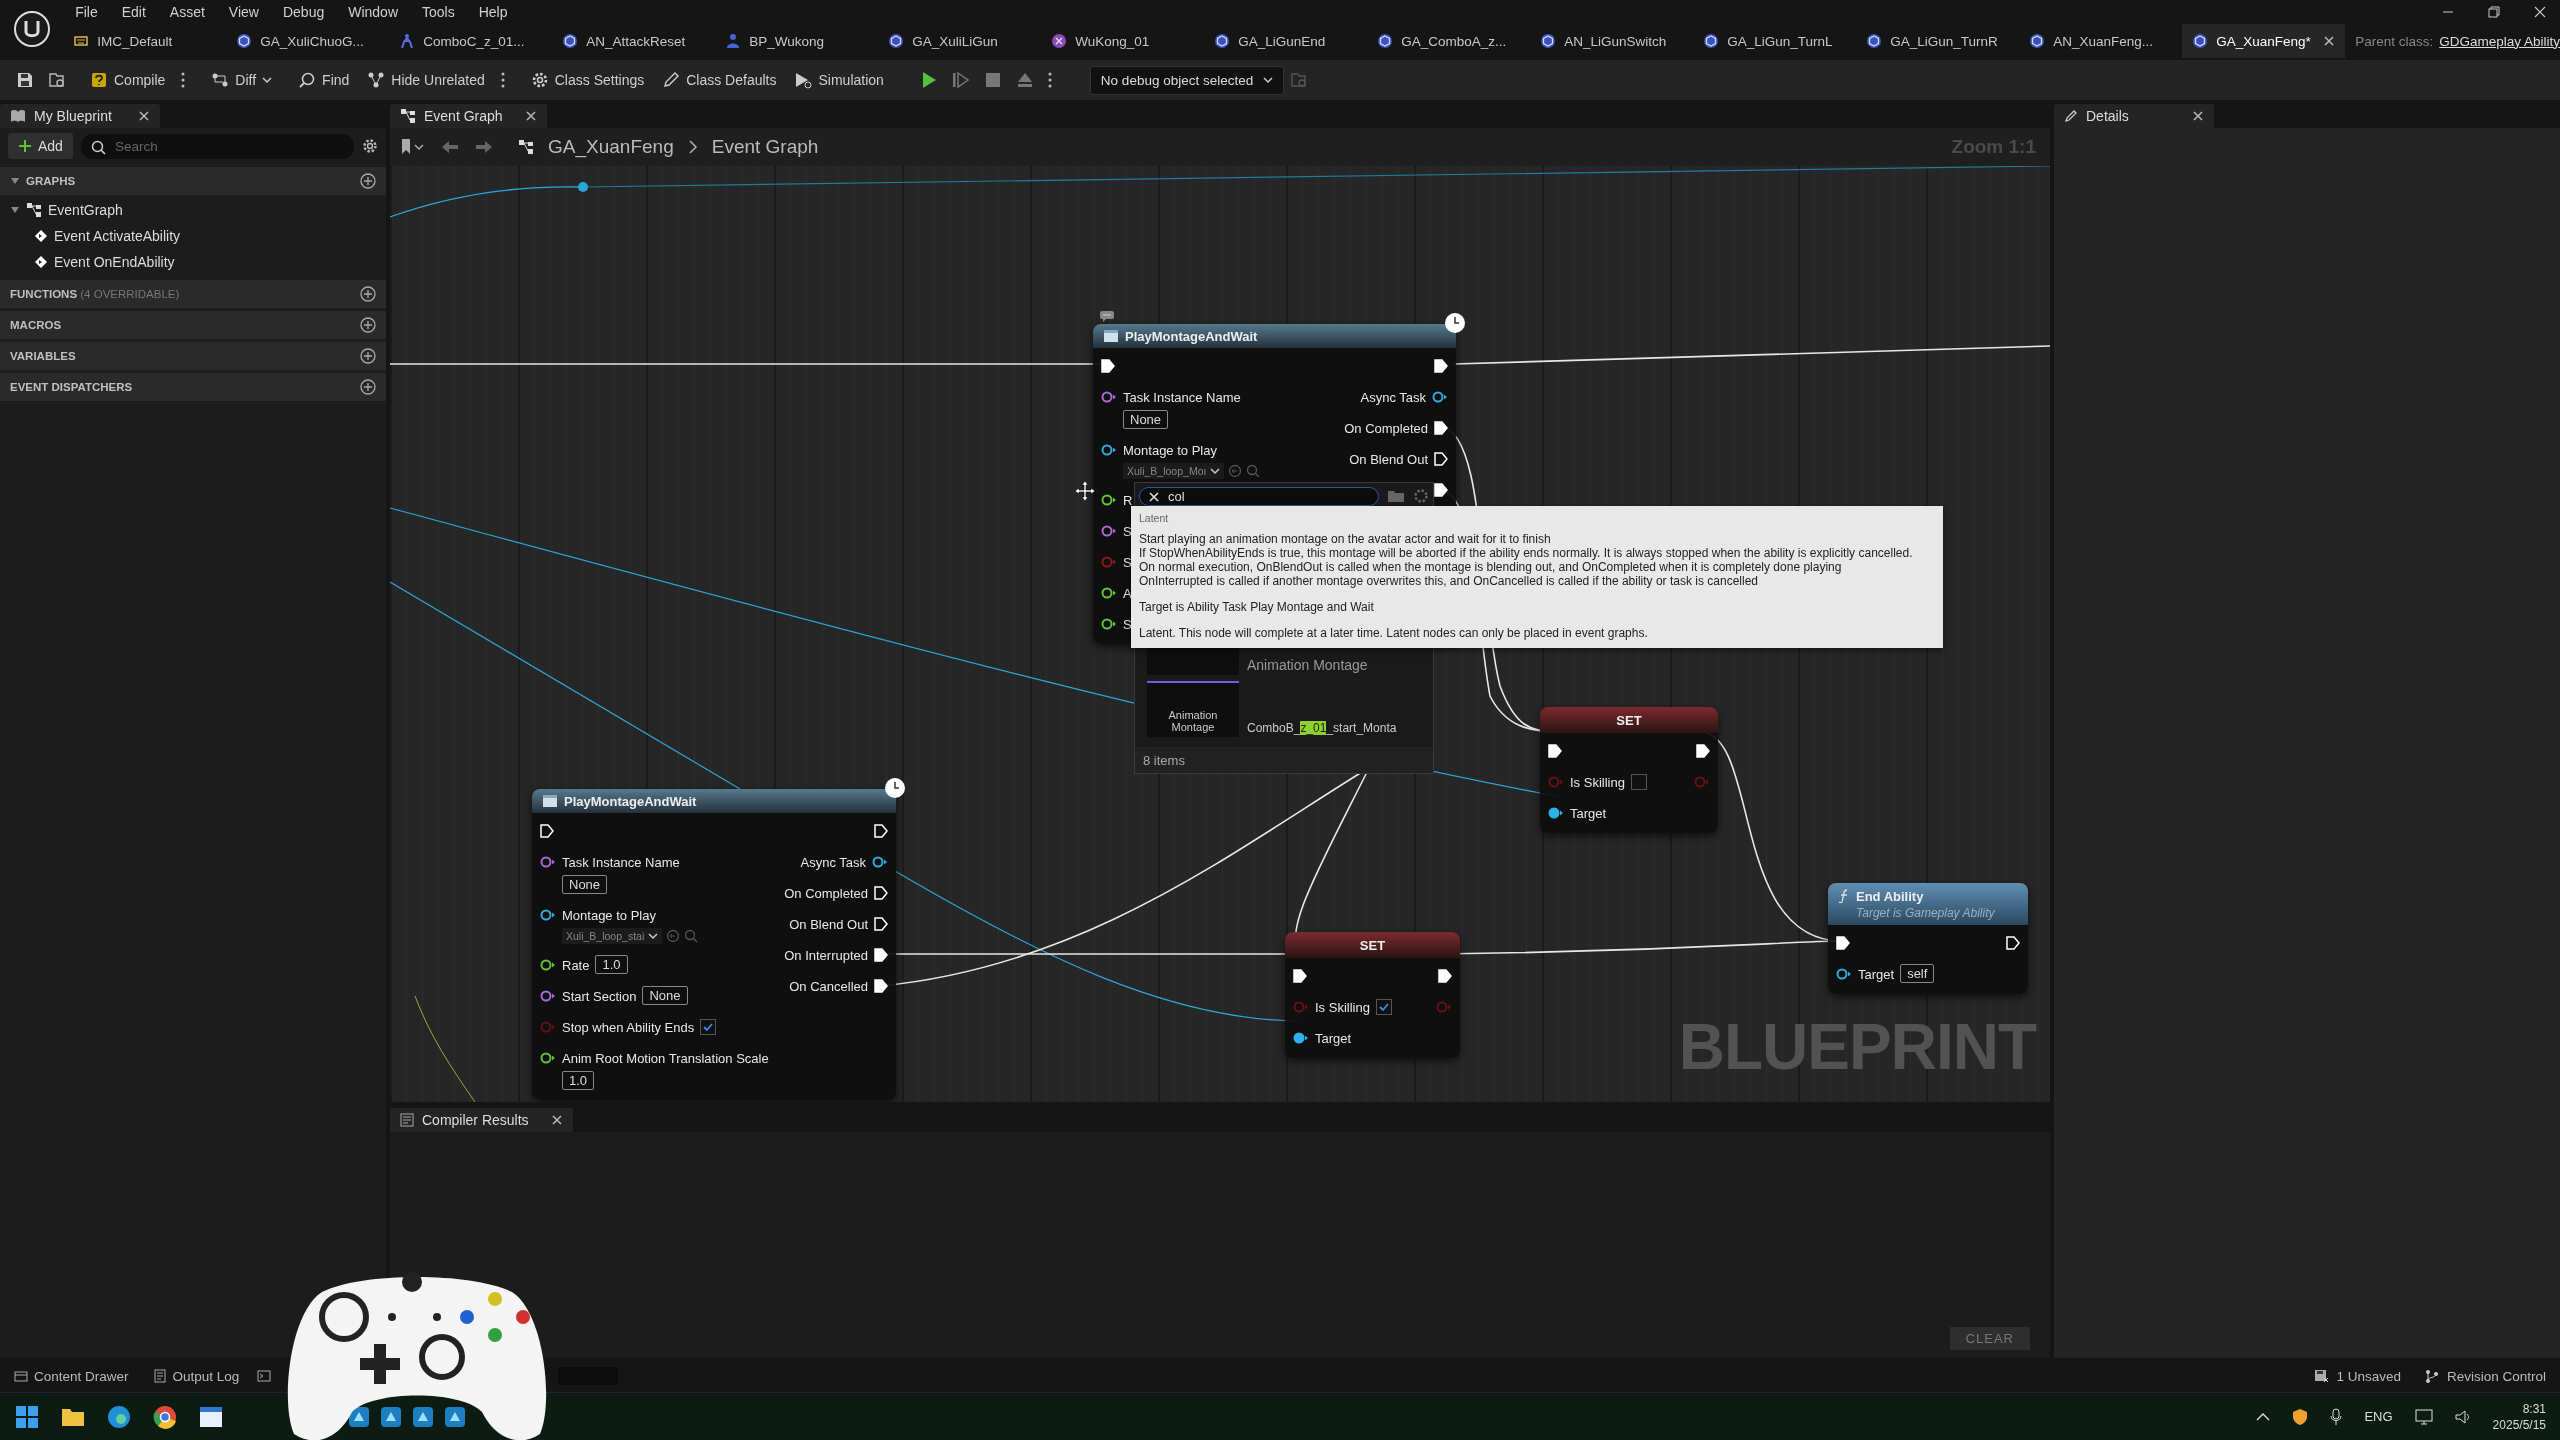 The height and width of the screenshot is (1440, 2560). Describe the element at coordinates (665, 1058) in the screenshot. I see `pin-label: Anim Root Motion Translation Scale` at that location.